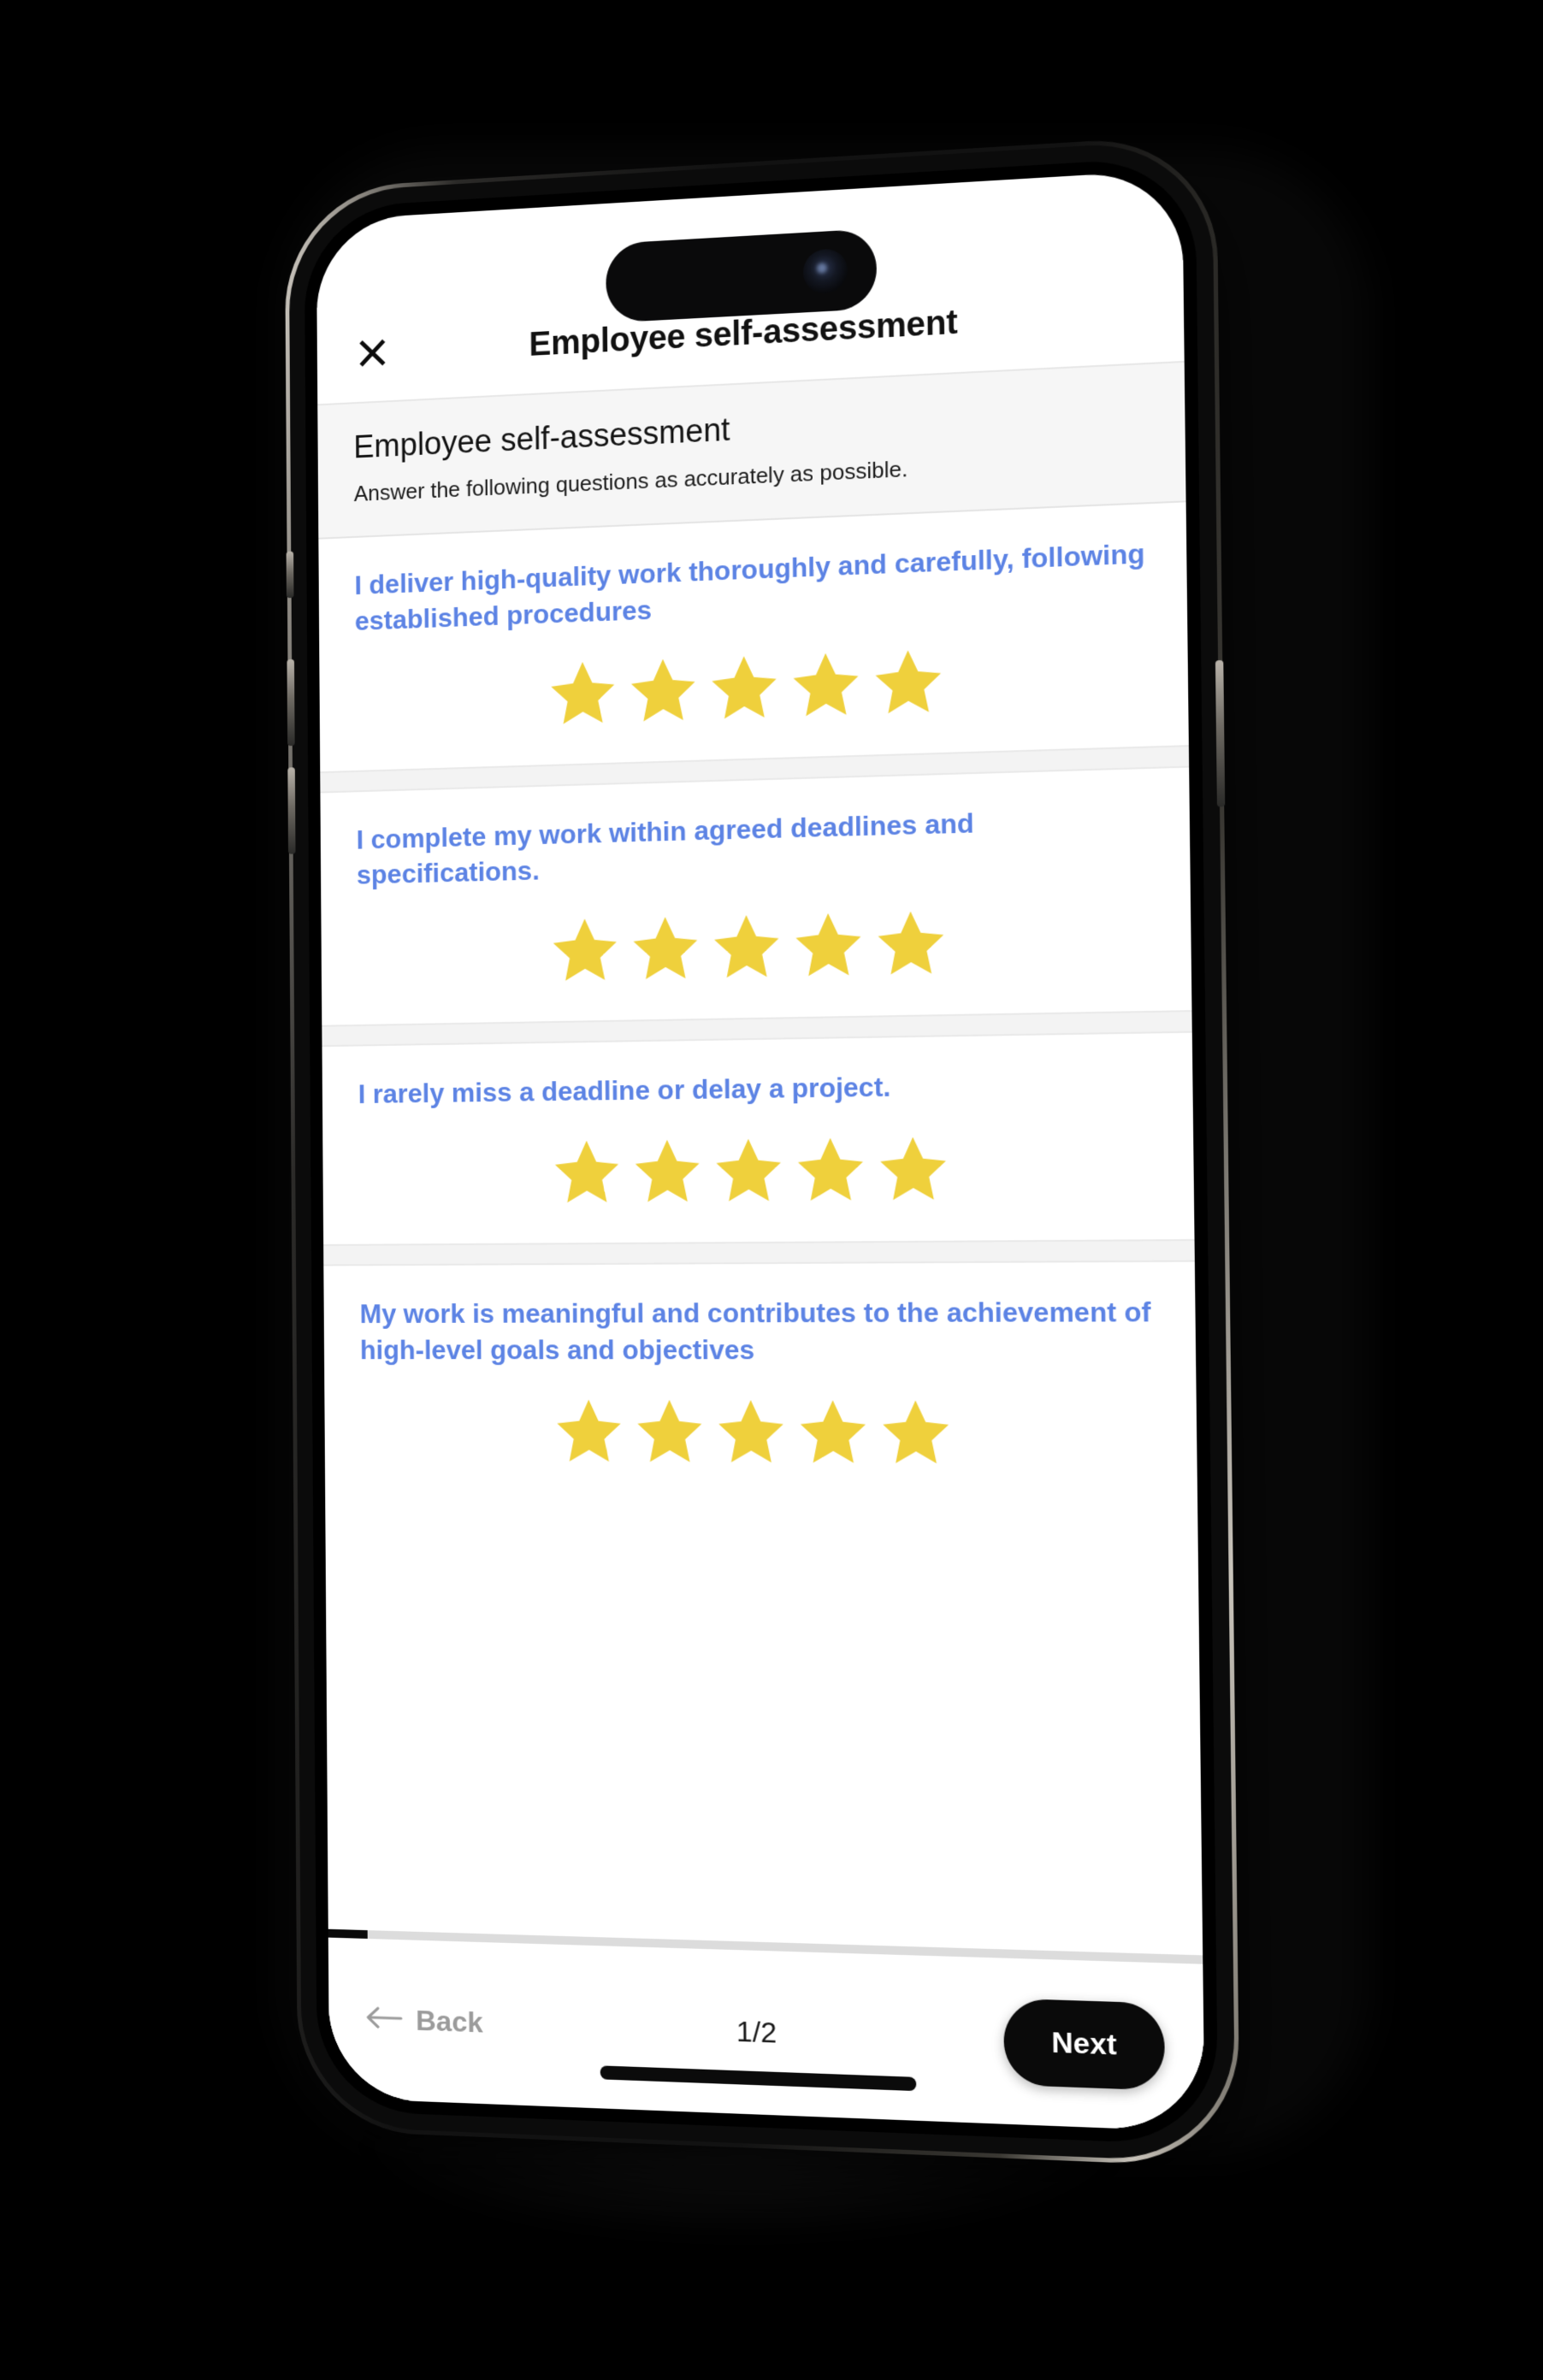 This screenshot has height=2380, width=1543. Describe the element at coordinates (742, 275) in the screenshot. I see `dynamic-island` at that location.